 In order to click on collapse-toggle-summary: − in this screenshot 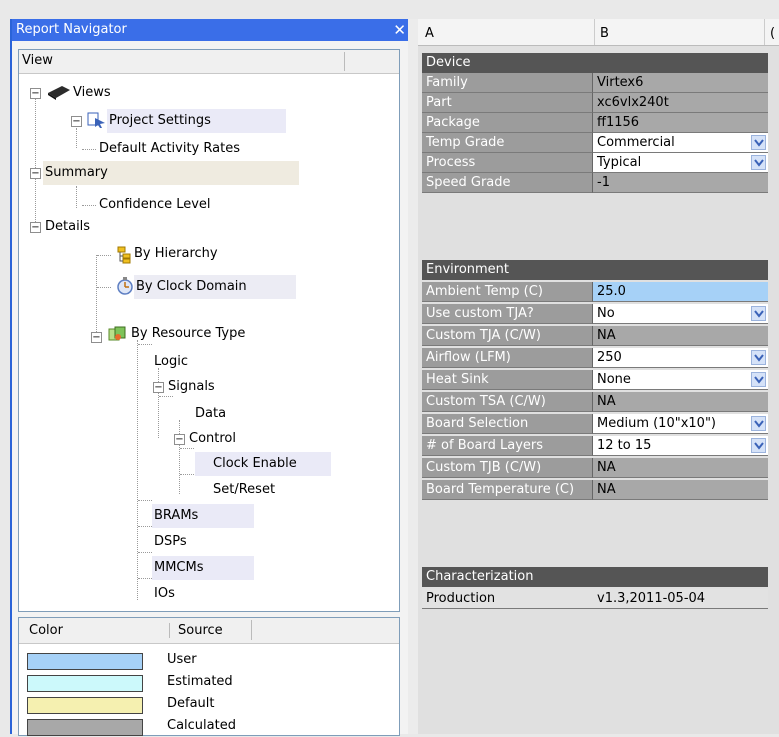, I will do `click(35, 173)`.